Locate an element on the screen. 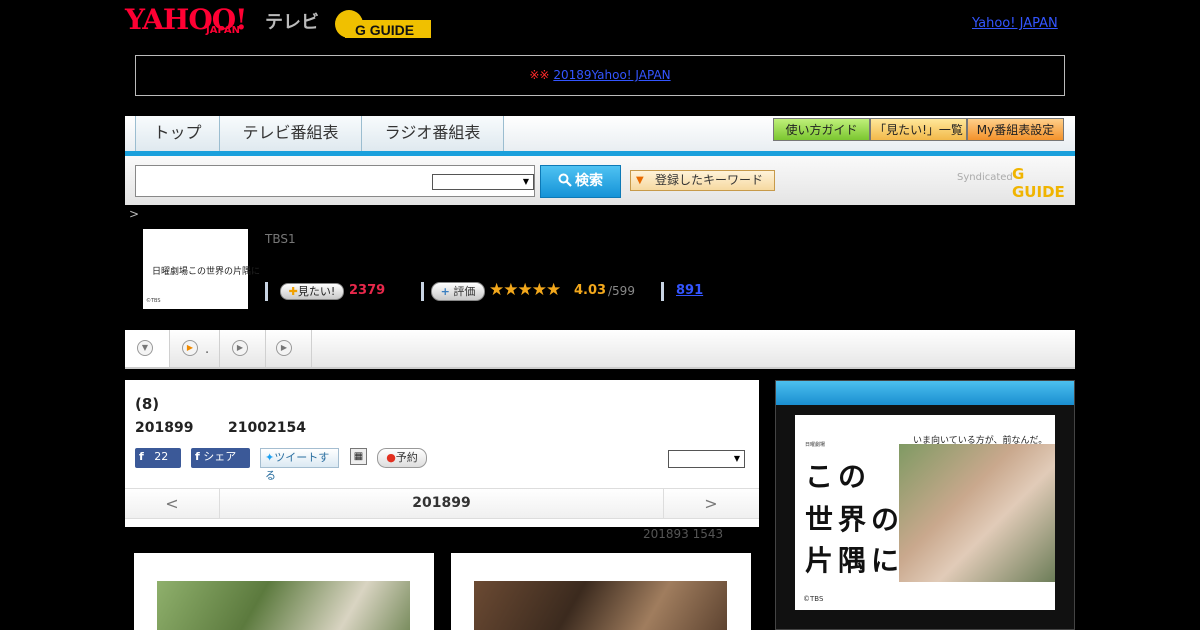 This screenshot has height=630, width=1200. reserve-label: 予約 is located at coordinates (406, 457).